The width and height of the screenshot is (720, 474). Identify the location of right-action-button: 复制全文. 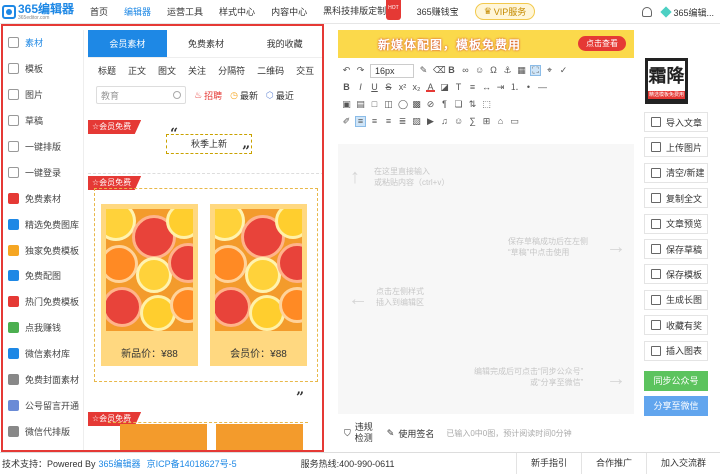
(676, 198).